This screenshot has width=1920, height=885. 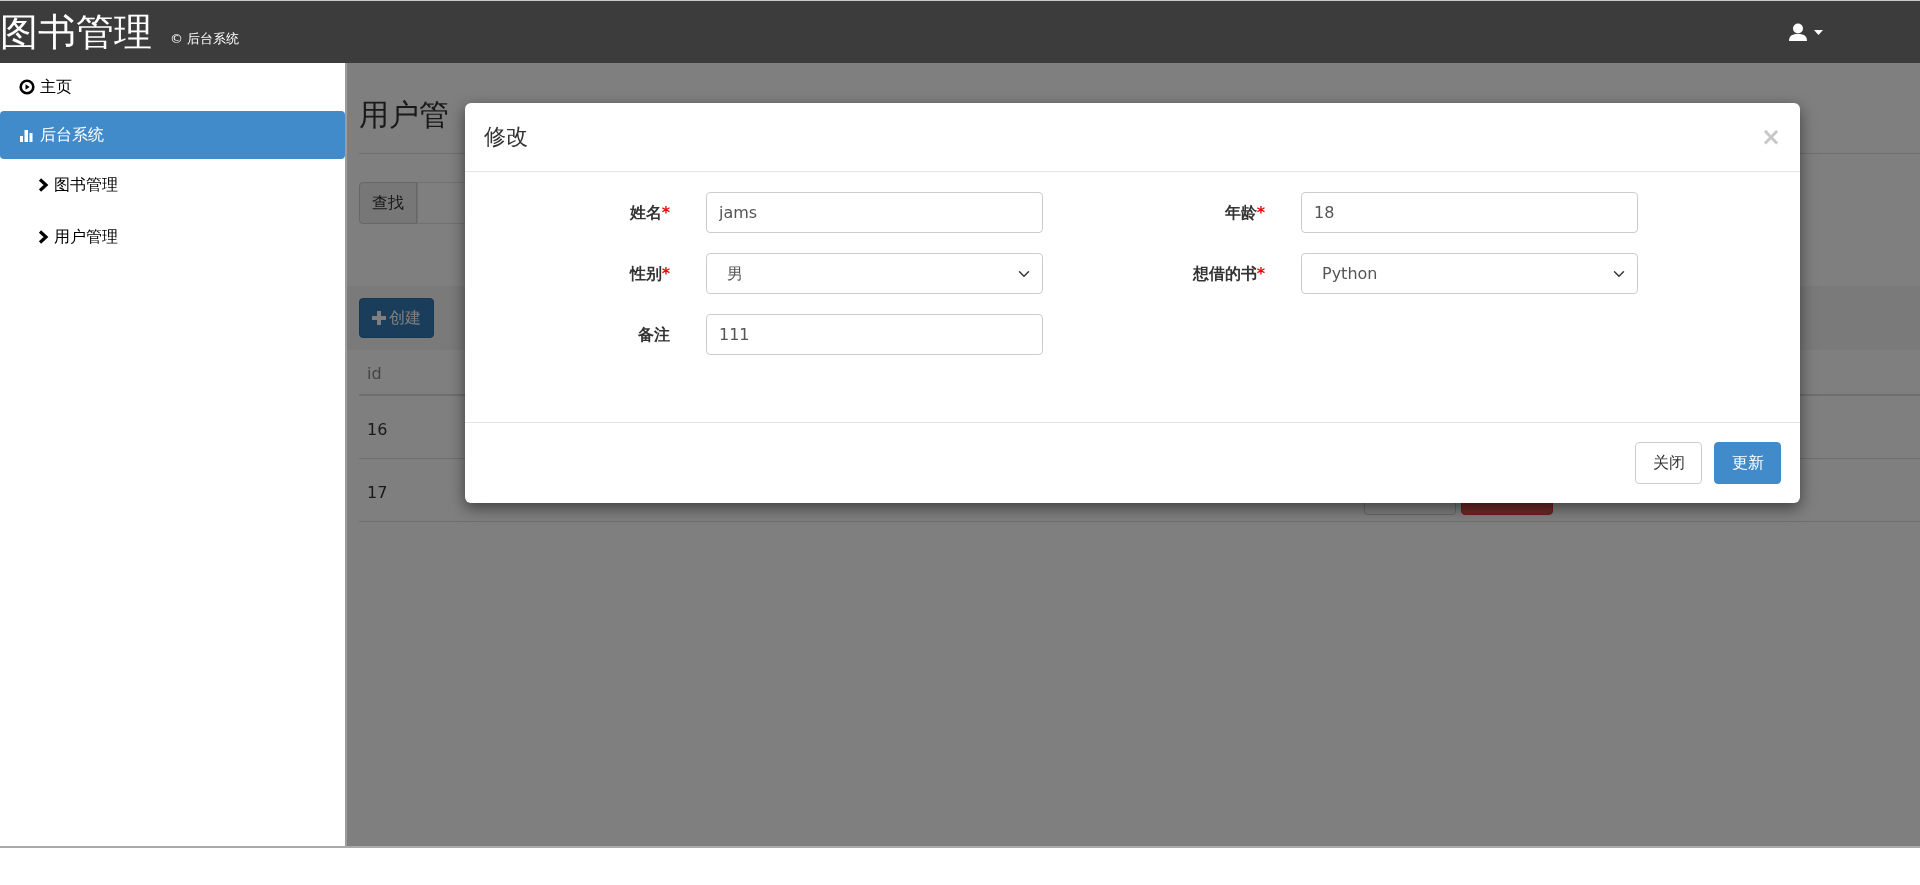 What do you see at coordinates (27, 135) in the screenshot?
I see `bar-chart-icon` at bounding box center [27, 135].